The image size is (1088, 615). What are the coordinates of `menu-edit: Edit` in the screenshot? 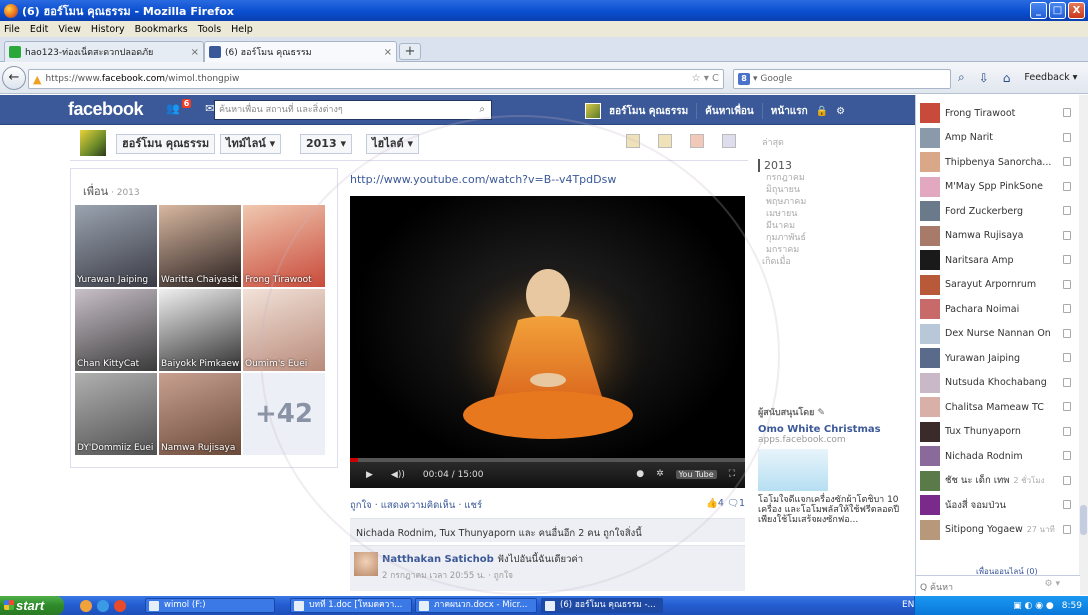 It's located at (39, 29).